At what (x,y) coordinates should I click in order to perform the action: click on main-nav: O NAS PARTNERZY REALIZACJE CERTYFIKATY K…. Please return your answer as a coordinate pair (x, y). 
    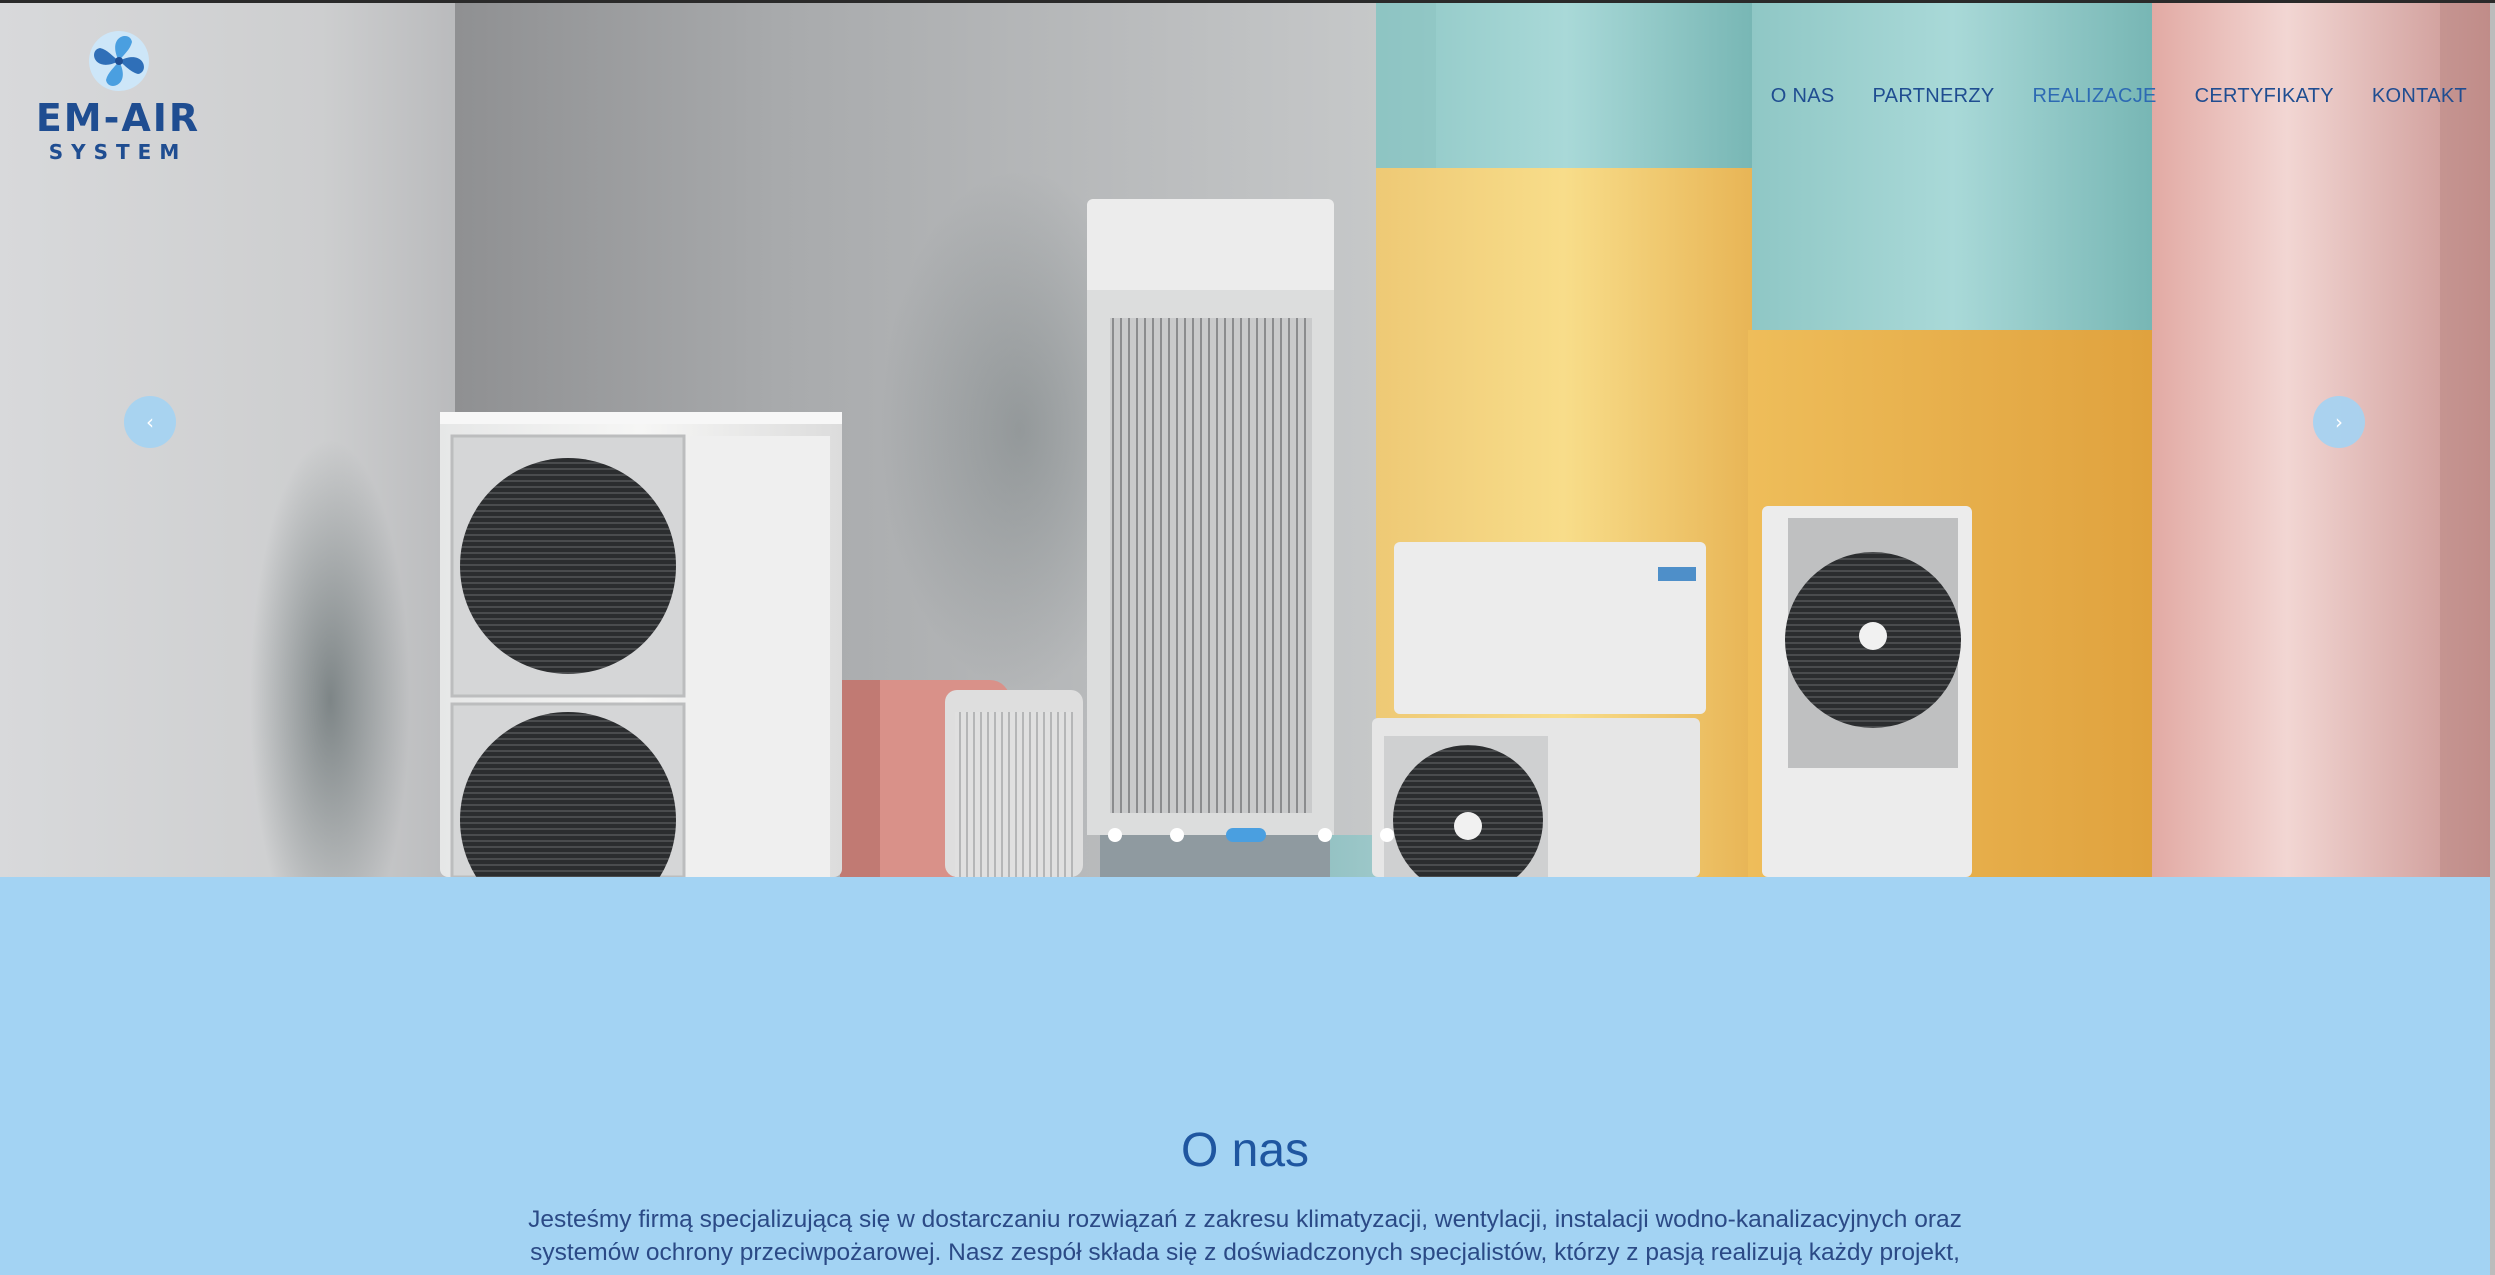
    Looking at the image, I should click on (2100, 96).